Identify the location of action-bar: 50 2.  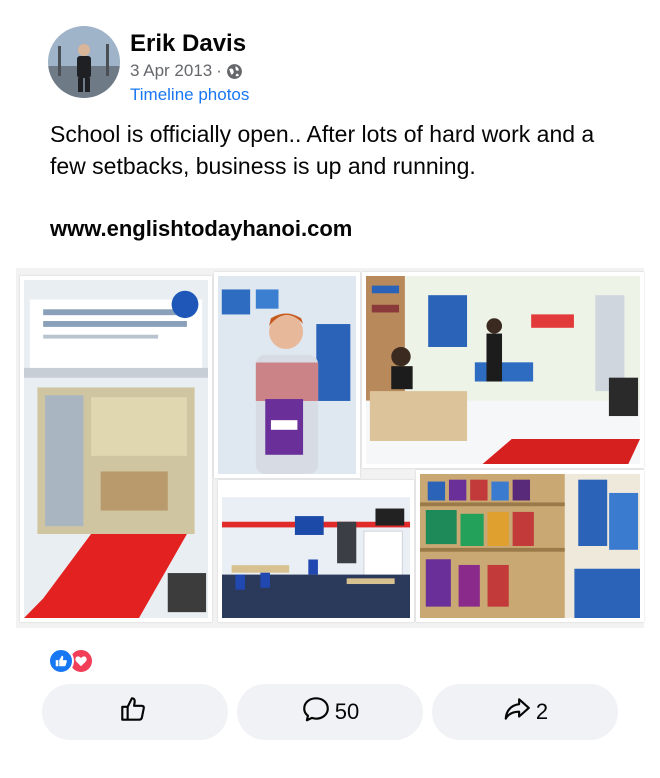
(330, 712).